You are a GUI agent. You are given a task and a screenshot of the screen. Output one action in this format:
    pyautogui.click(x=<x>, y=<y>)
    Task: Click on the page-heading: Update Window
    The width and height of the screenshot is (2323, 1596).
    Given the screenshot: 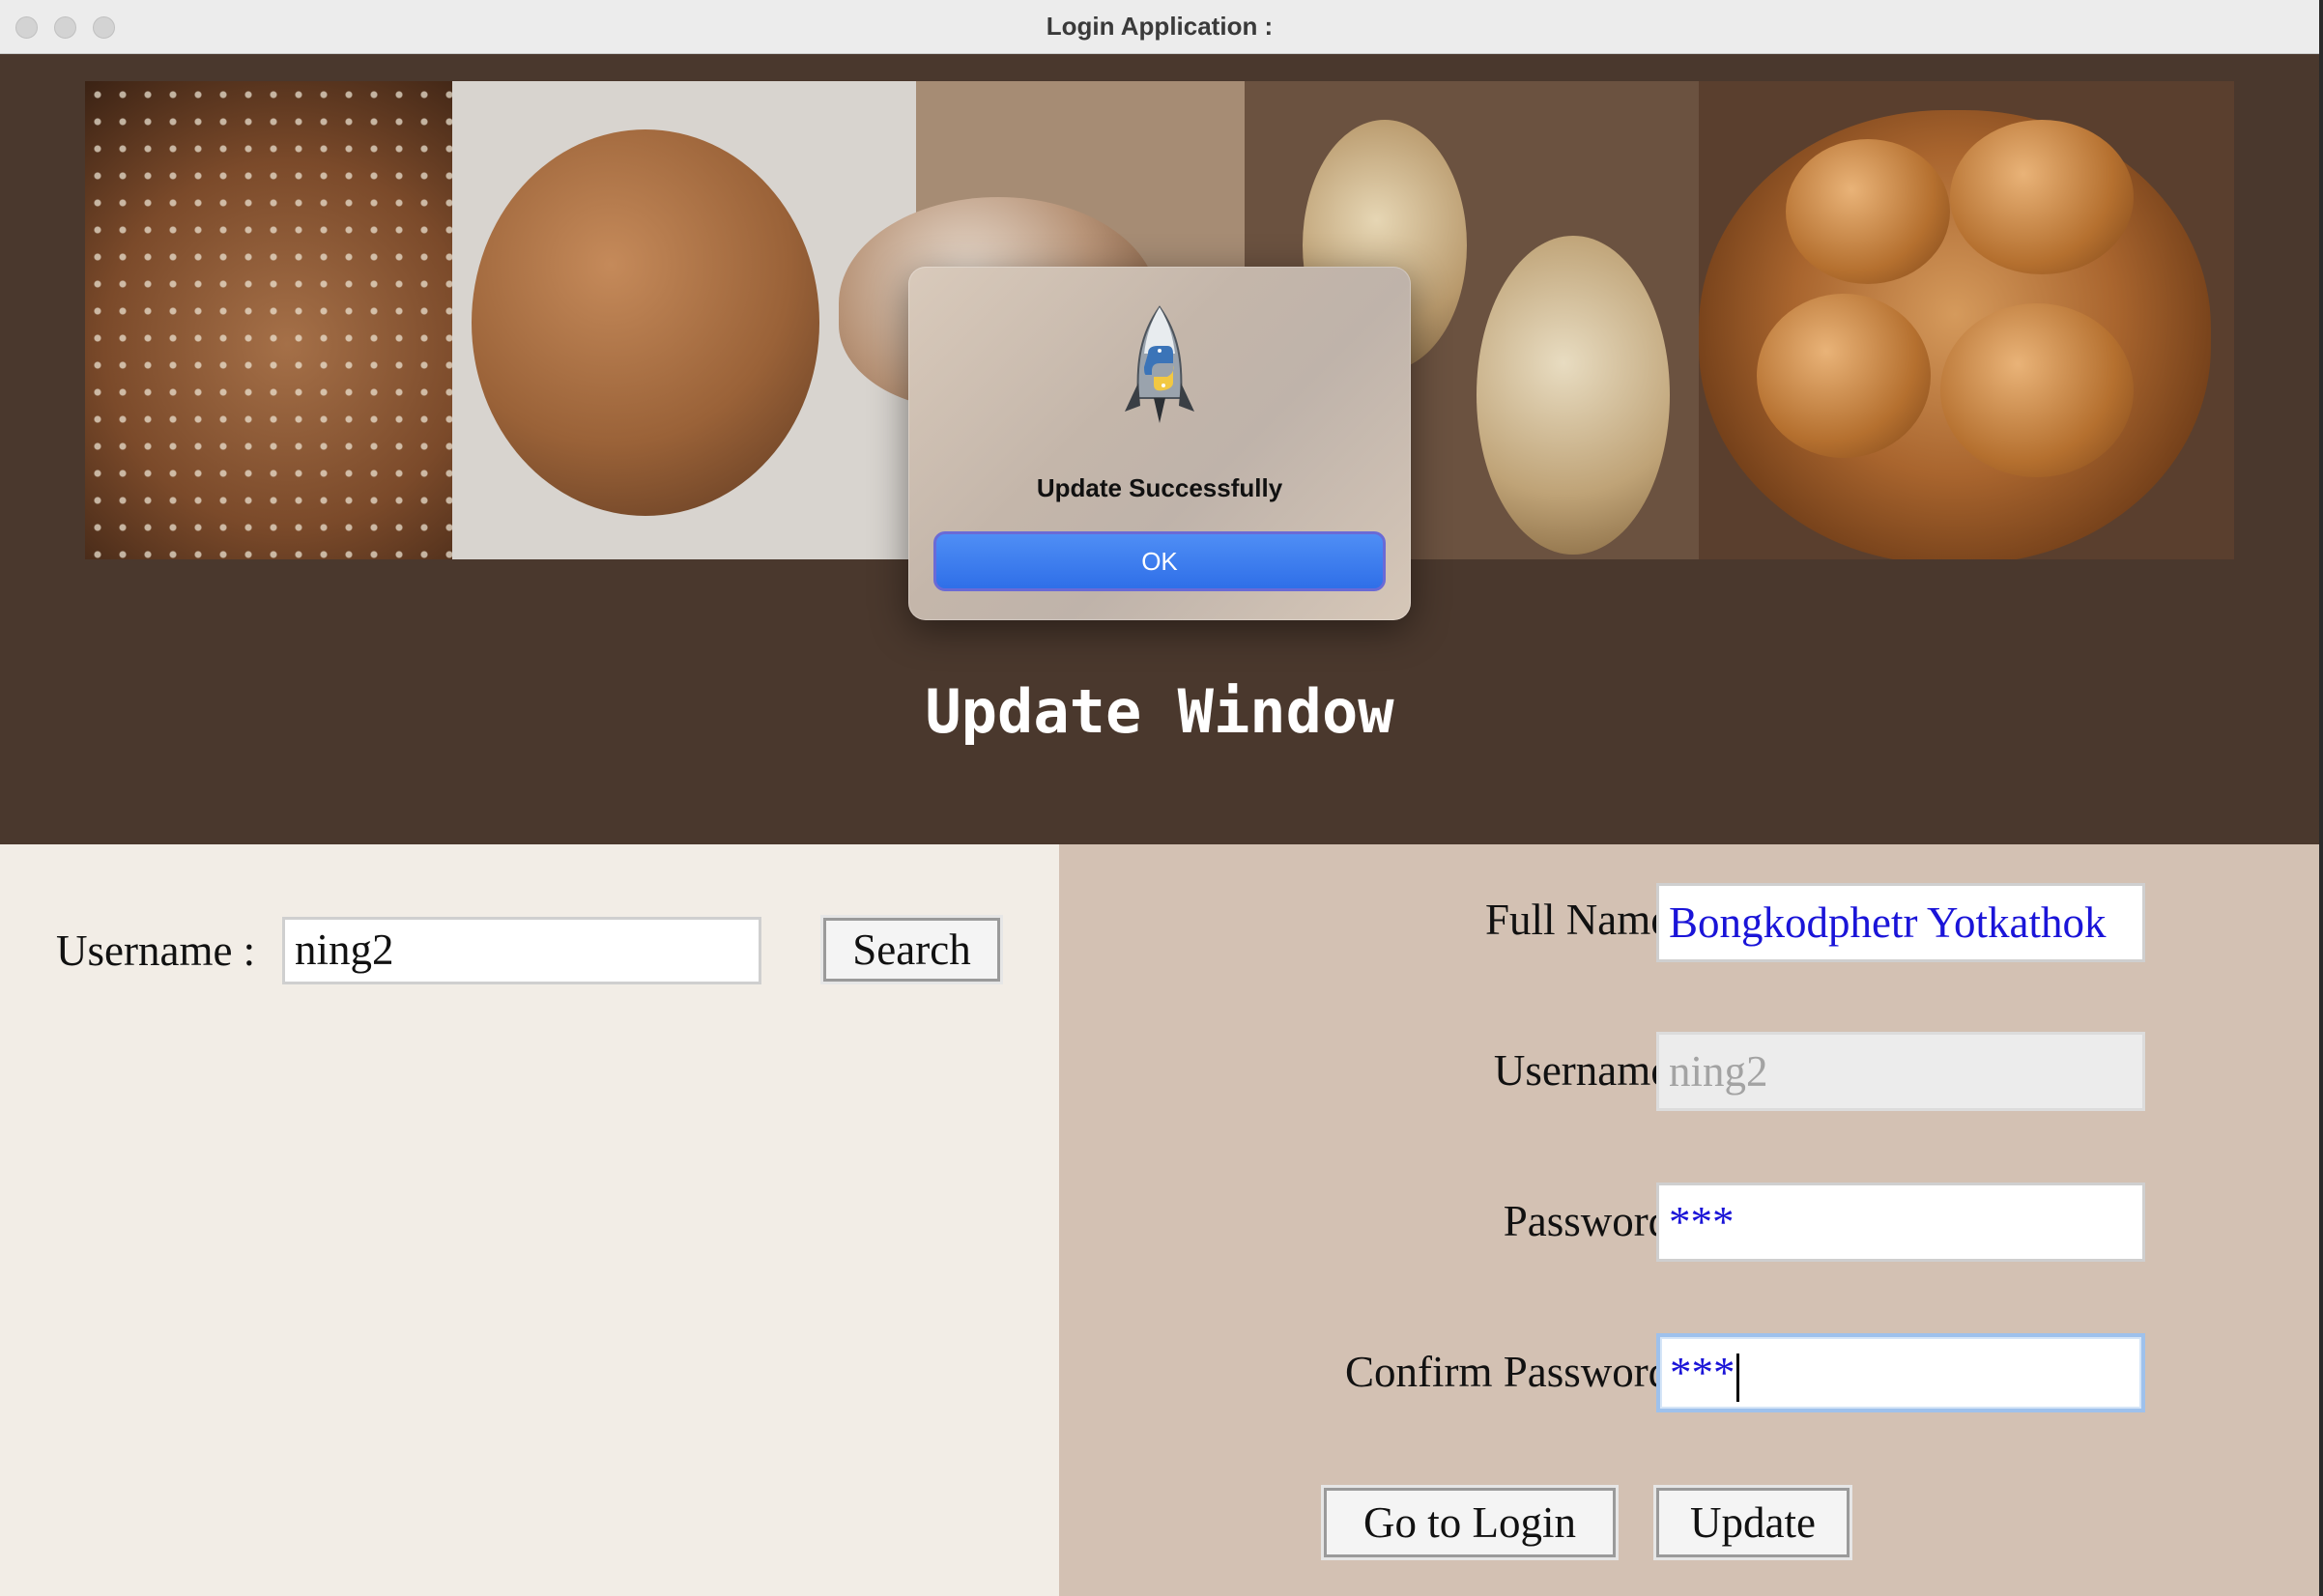 What is the action you would take?
    pyautogui.click(x=1159, y=711)
    